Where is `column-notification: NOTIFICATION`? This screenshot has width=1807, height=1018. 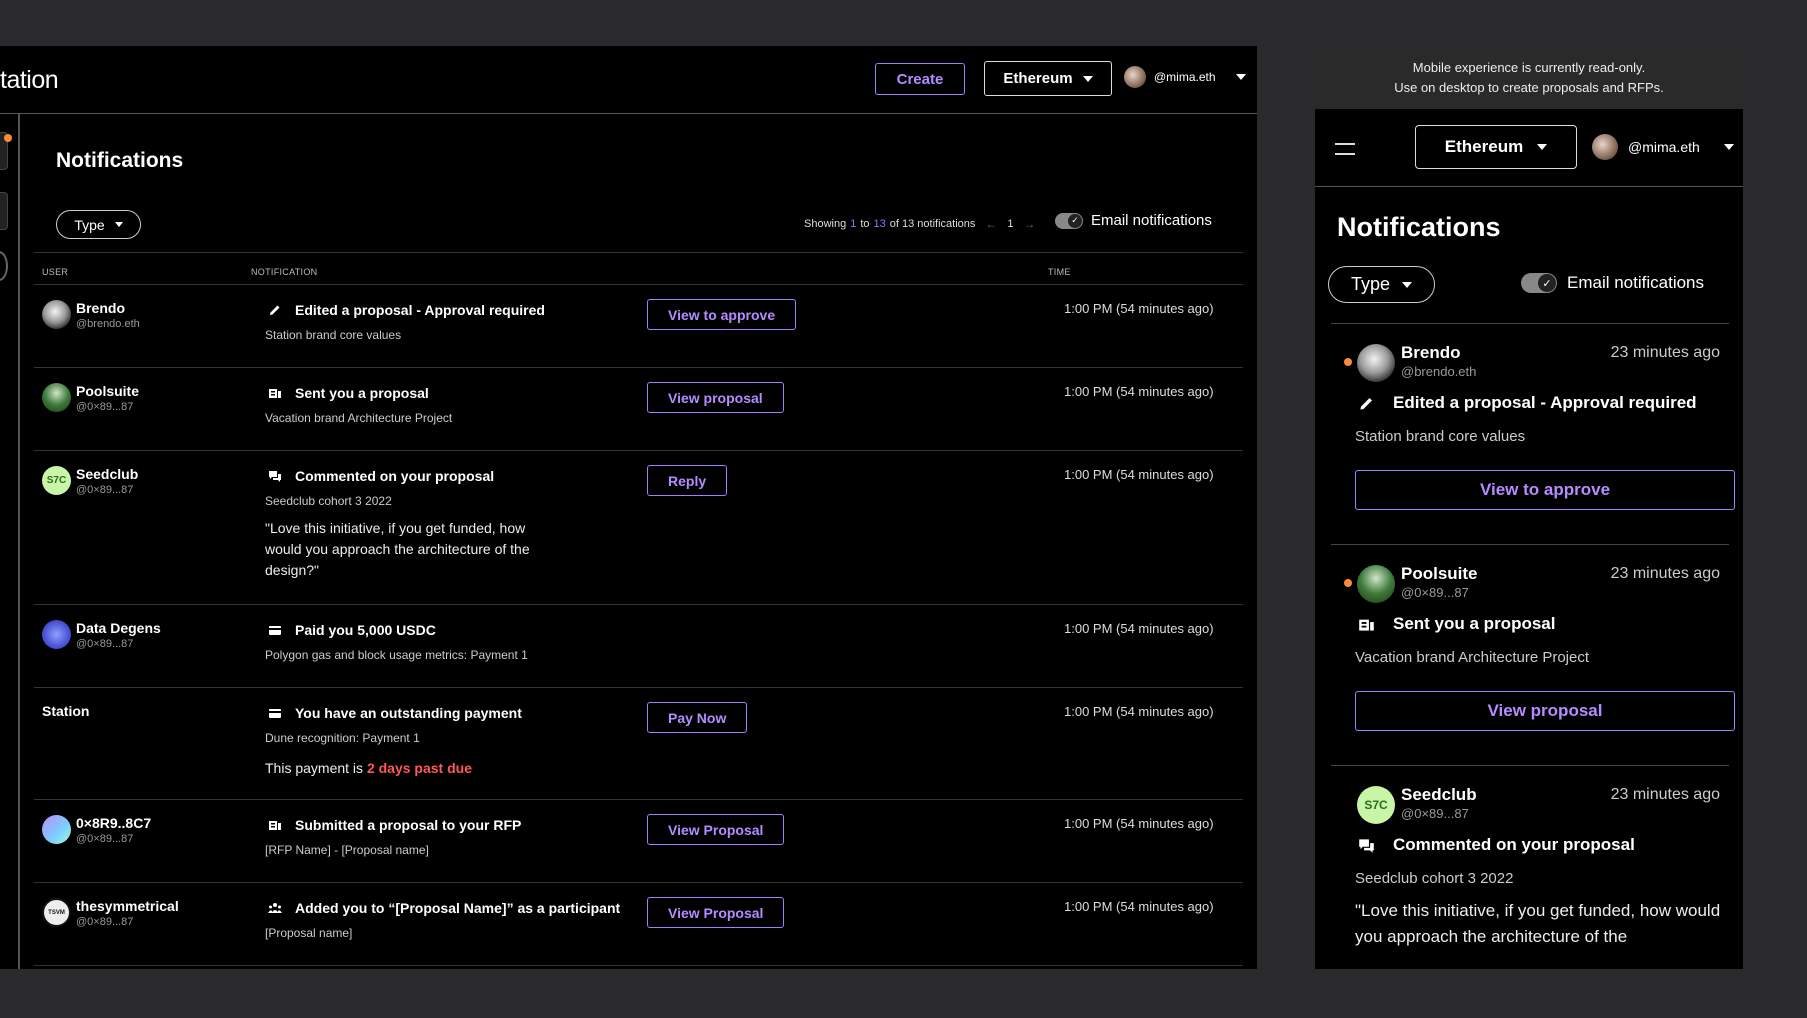
column-notification: NOTIFICATION is located at coordinates (284, 272).